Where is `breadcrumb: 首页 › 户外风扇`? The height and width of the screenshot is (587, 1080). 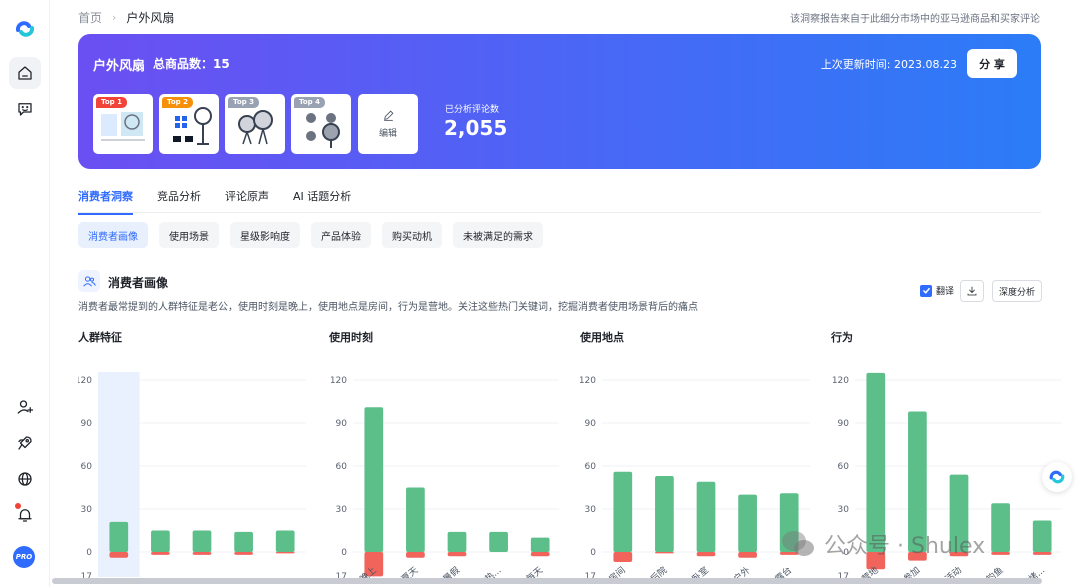
breadcrumb: 首页 › 户外风扇 is located at coordinates (126, 17).